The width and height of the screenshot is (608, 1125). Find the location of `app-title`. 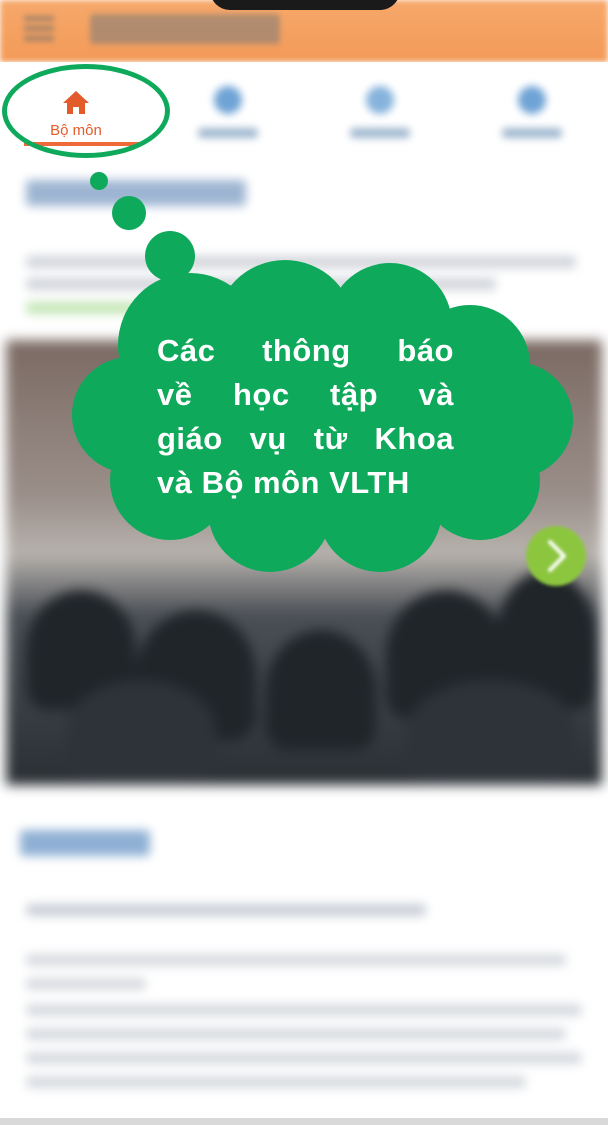

app-title is located at coordinates (185, 29).